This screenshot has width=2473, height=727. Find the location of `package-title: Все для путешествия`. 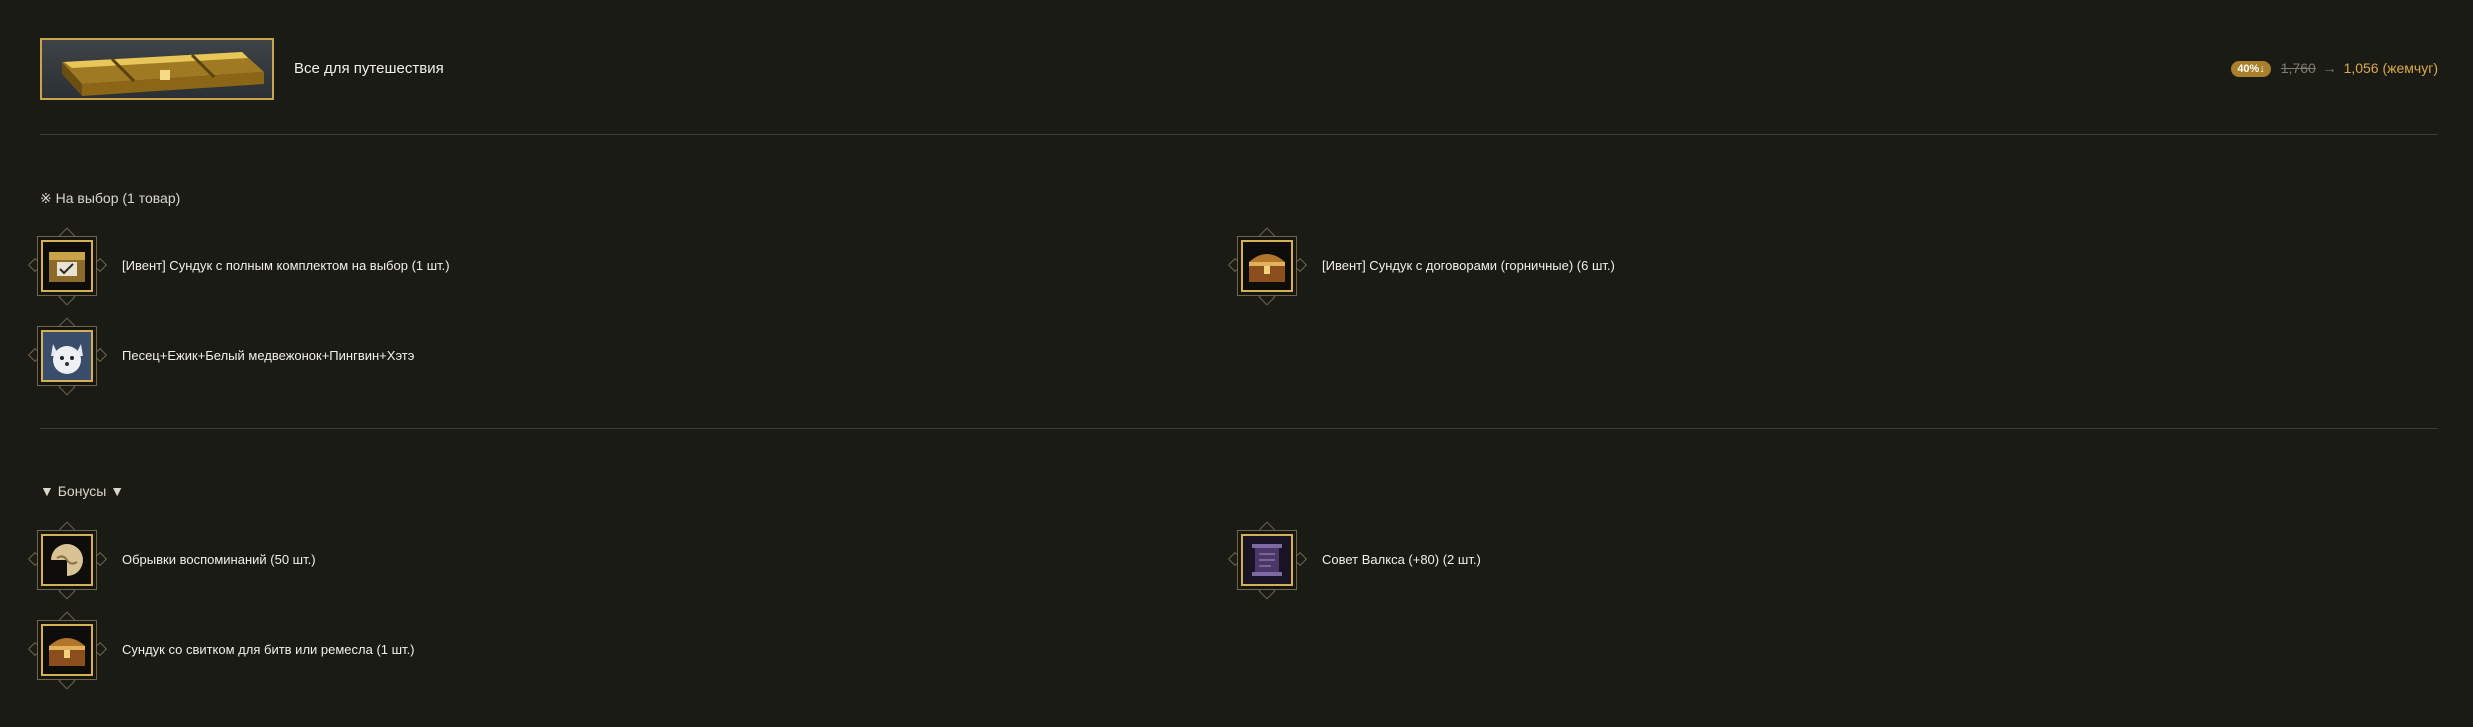

package-title: Все для путешествия is located at coordinates (369, 68).